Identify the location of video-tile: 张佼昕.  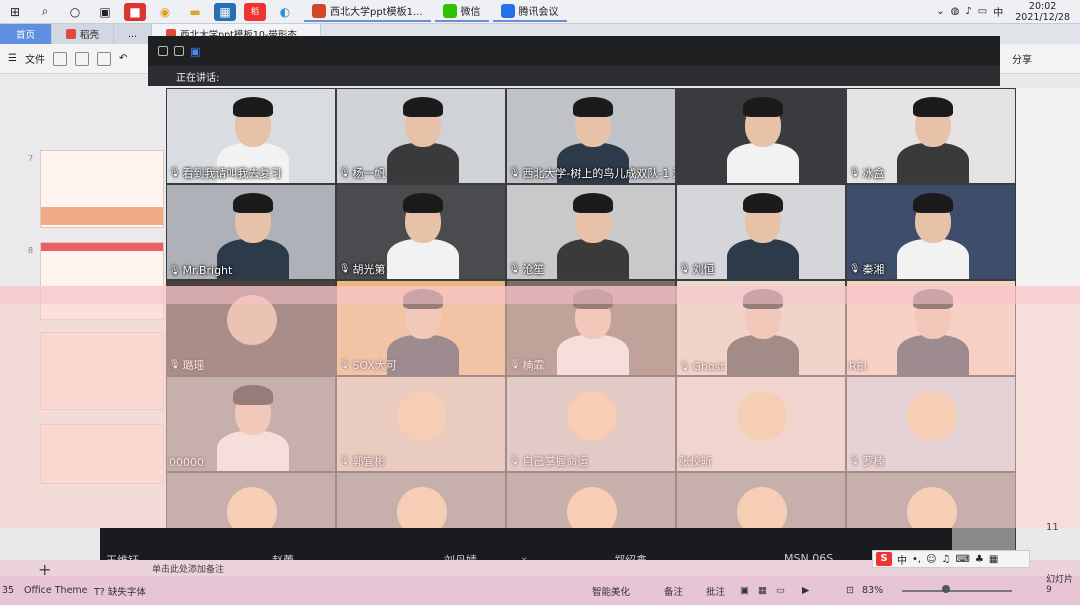
(761, 424).